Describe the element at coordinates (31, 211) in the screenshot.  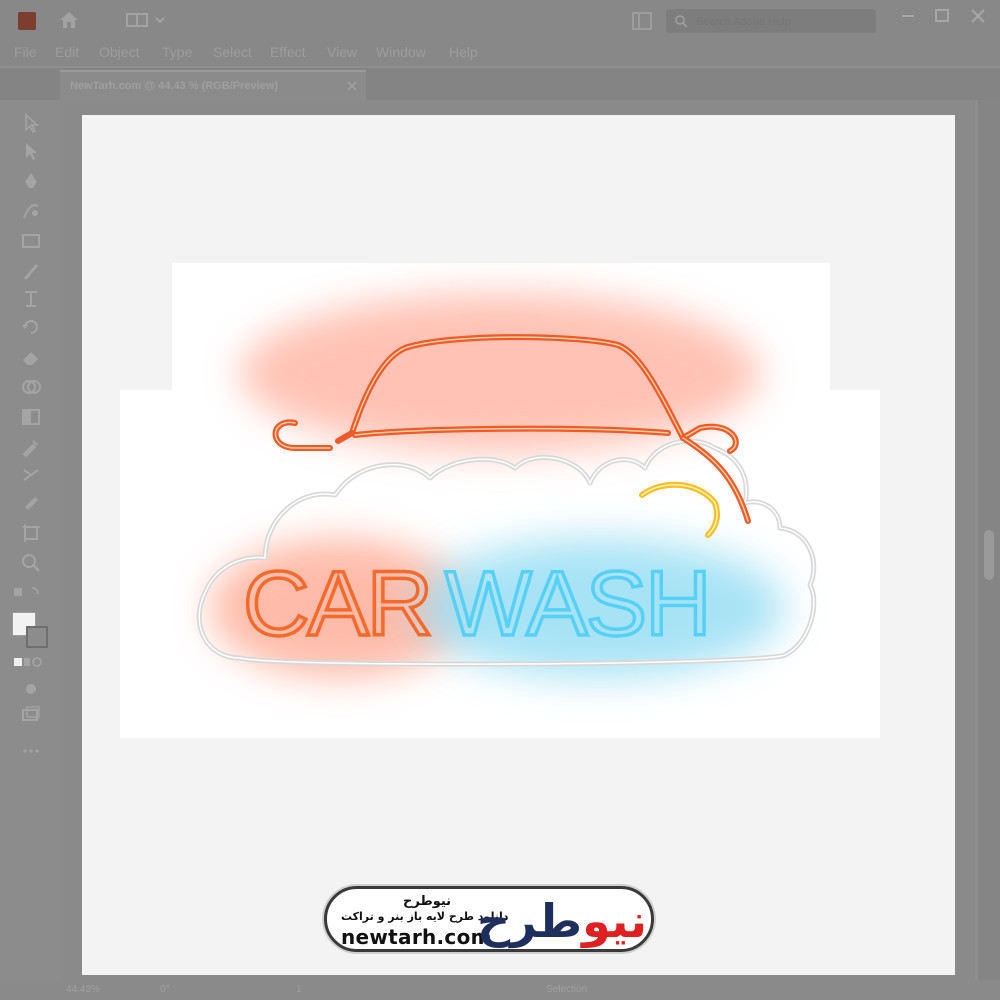
I see `curvature-tool-icon` at that location.